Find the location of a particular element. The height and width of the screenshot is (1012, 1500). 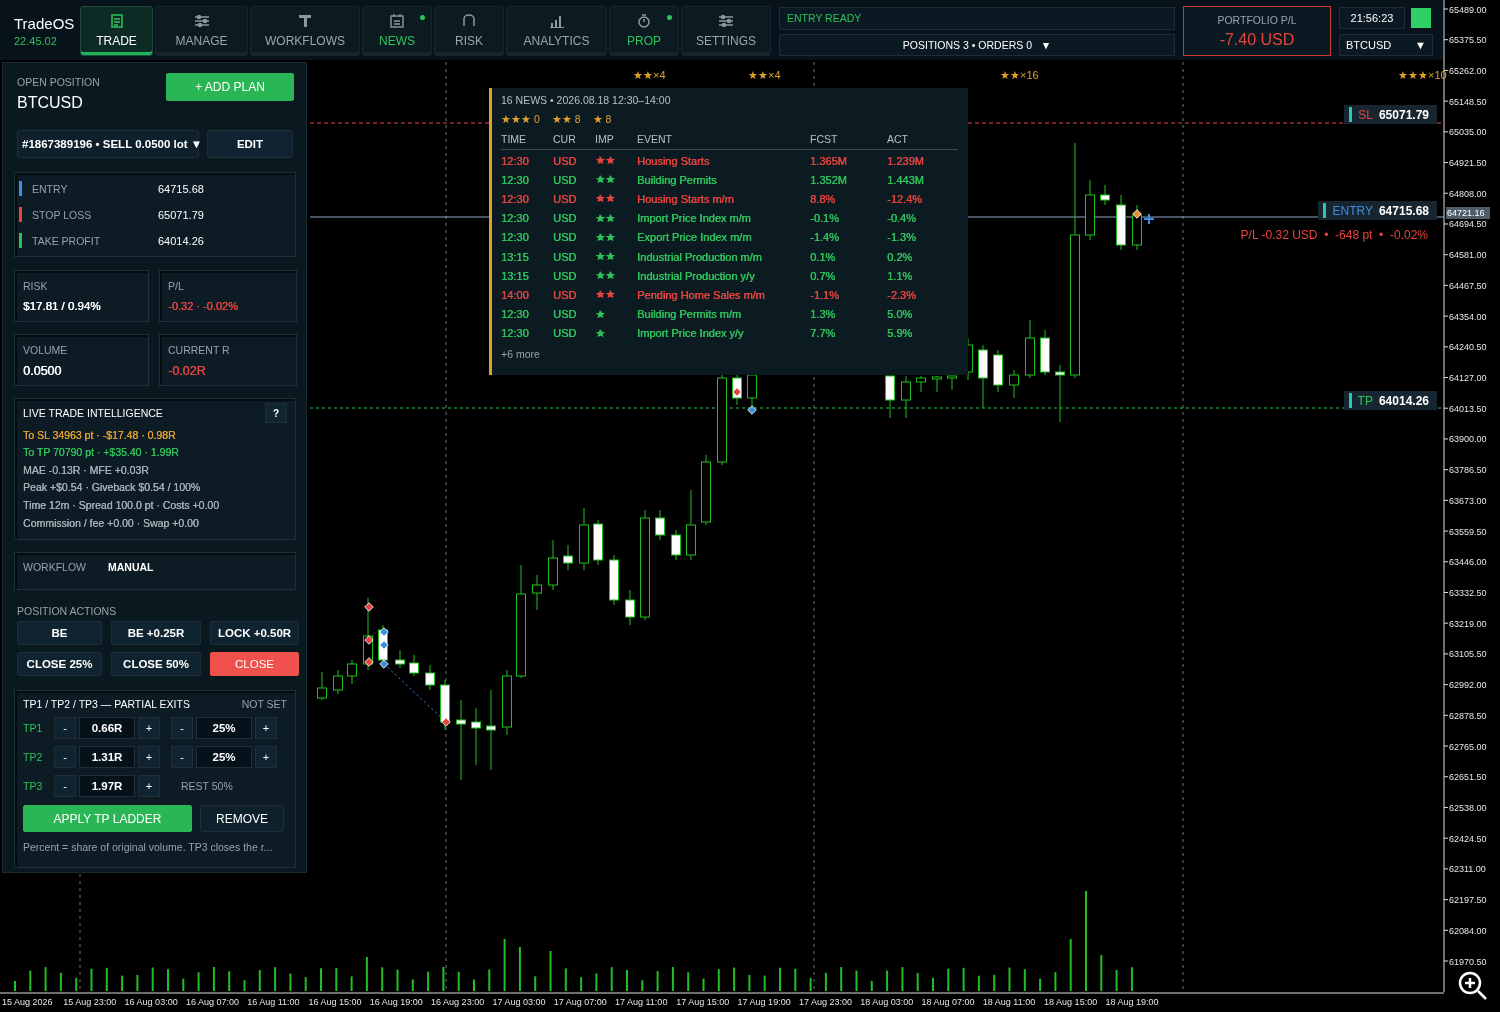

ticket-dropdown: #1867389196 • SELL 0.0500 lot ▼ is located at coordinates (108, 144).